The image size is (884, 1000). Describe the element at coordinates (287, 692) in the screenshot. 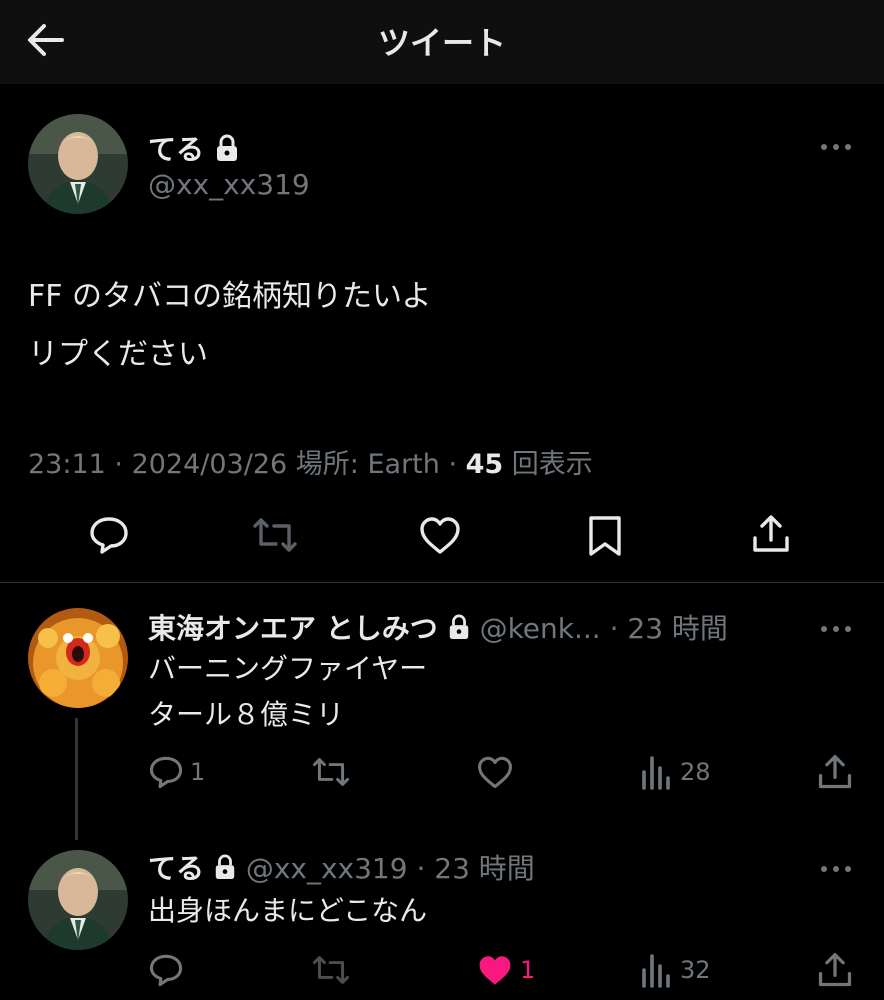

I see `reply-text: バーニングファイヤー タール８億ミリ` at that location.